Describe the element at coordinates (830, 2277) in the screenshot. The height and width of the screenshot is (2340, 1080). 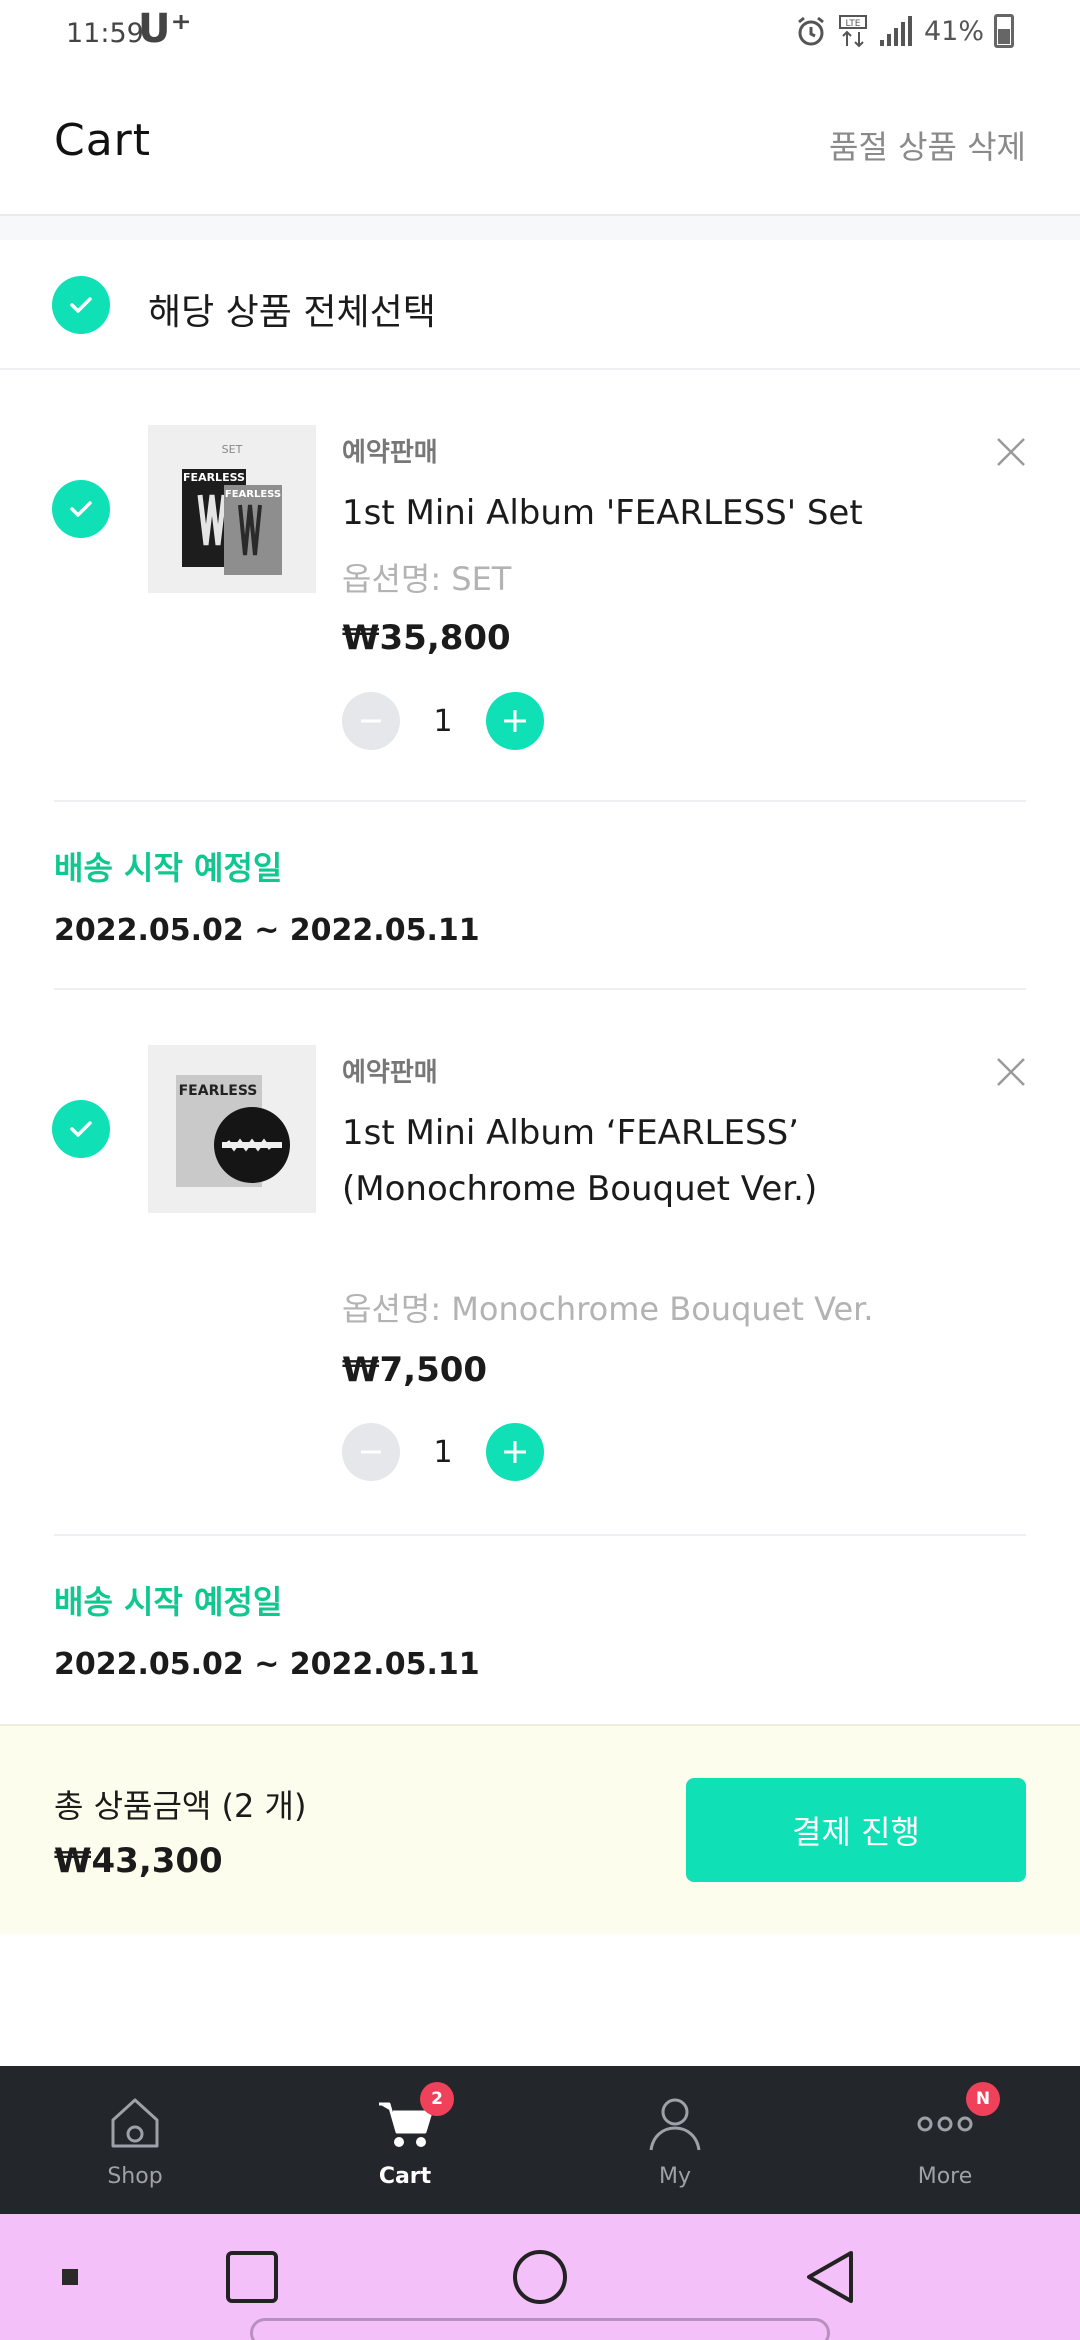
I see `back-triangle-icon` at that location.